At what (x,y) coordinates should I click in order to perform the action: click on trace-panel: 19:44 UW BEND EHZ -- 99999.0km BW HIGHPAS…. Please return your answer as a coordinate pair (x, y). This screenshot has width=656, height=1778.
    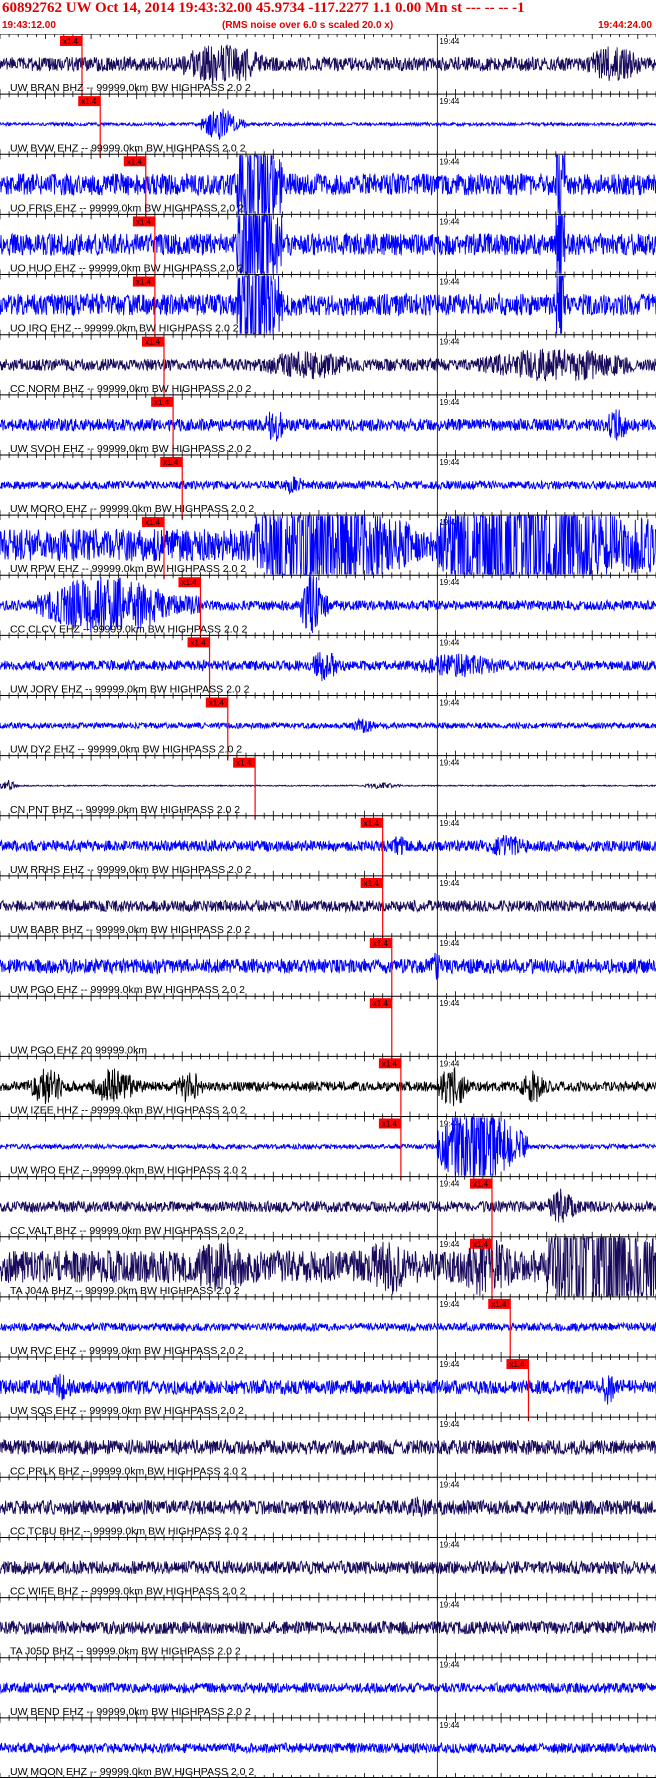
    Looking at the image, I should click on (328, 1687).